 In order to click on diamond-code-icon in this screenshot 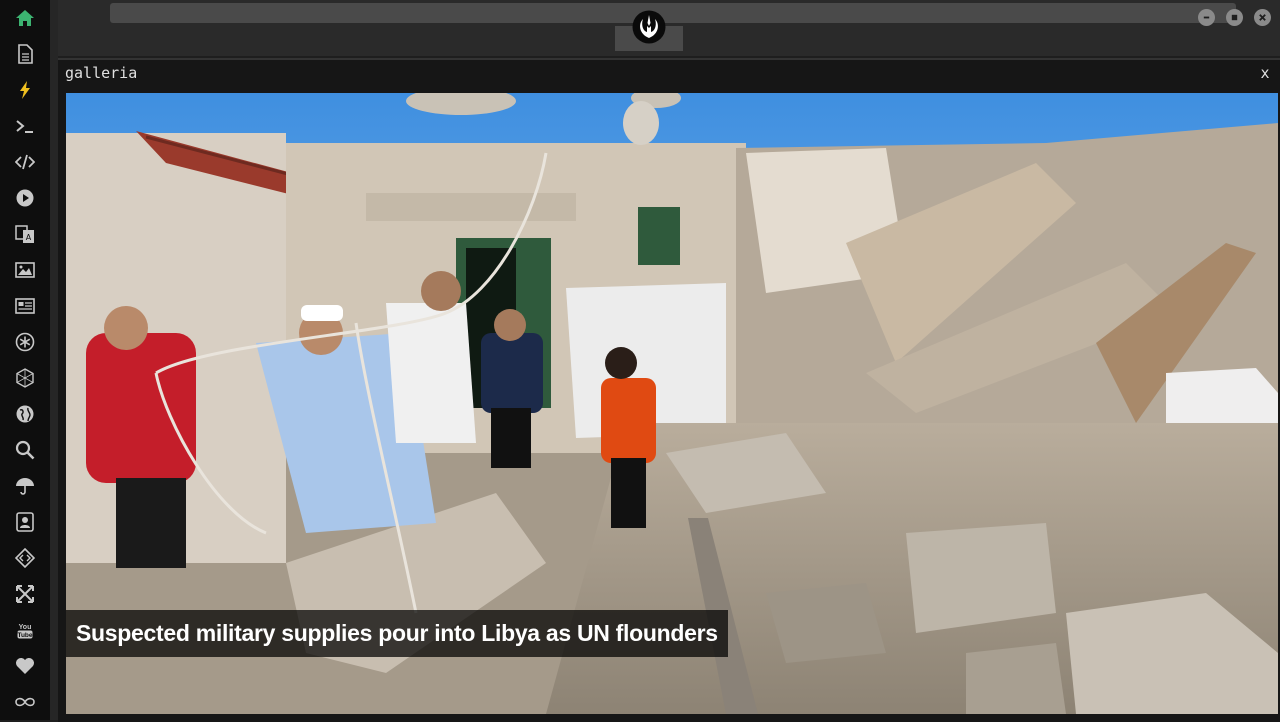, I will do `click(25, 558)`.